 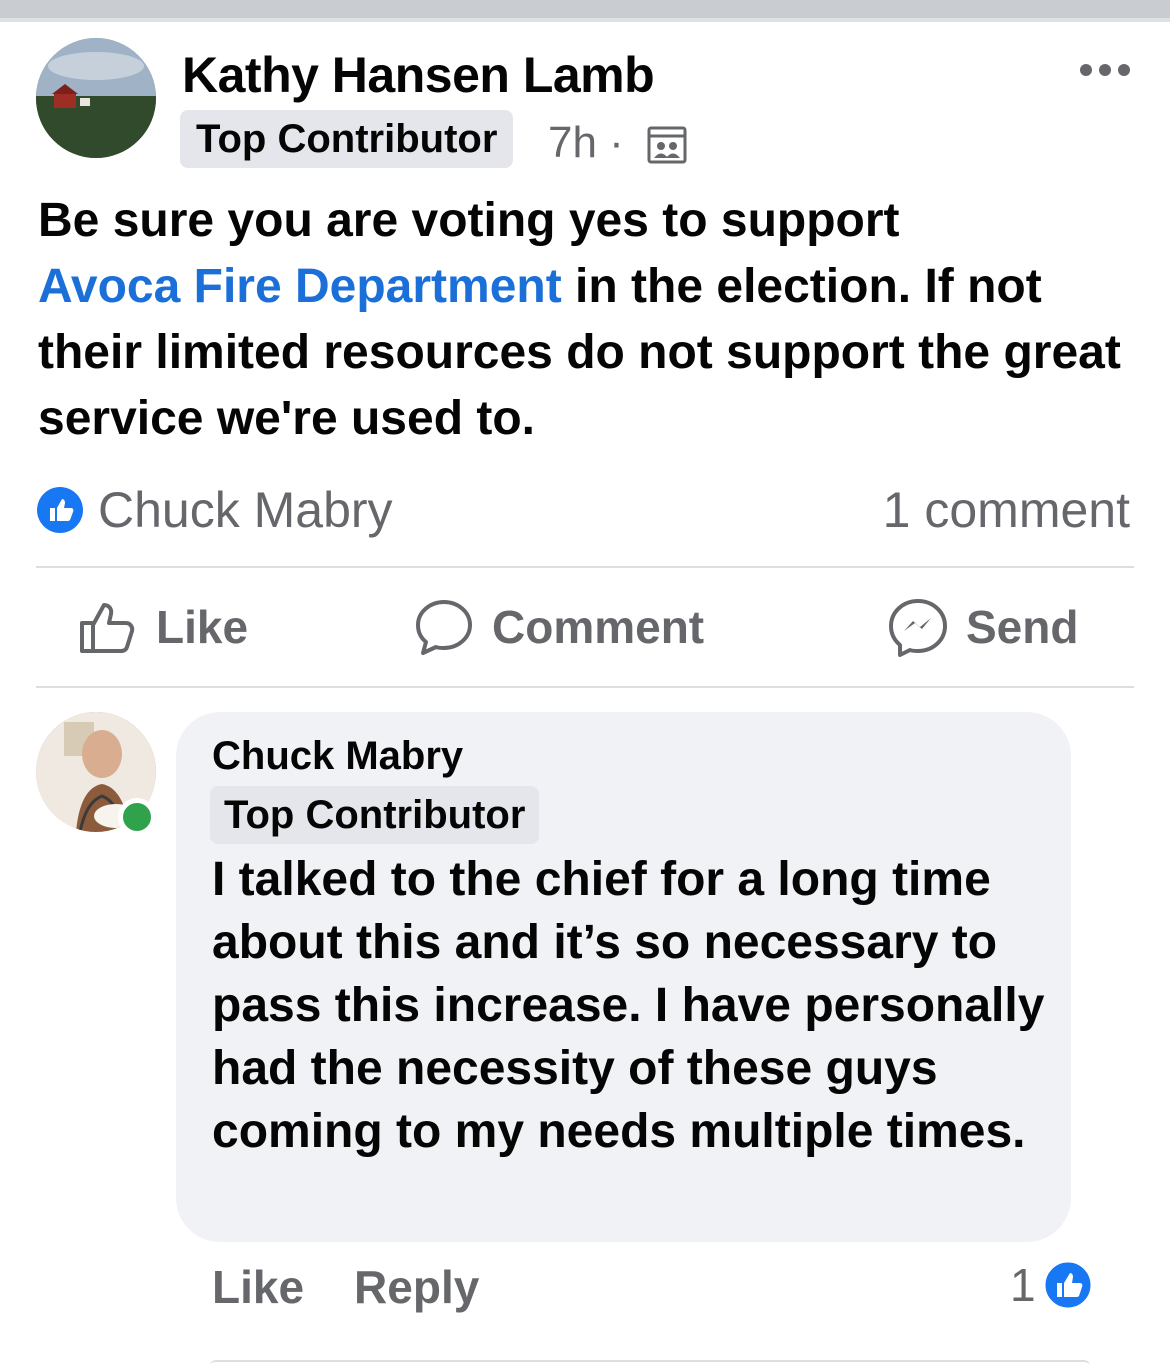 I want to click on comment-reaction-summary: 1, so click(x=1052, y=1285).